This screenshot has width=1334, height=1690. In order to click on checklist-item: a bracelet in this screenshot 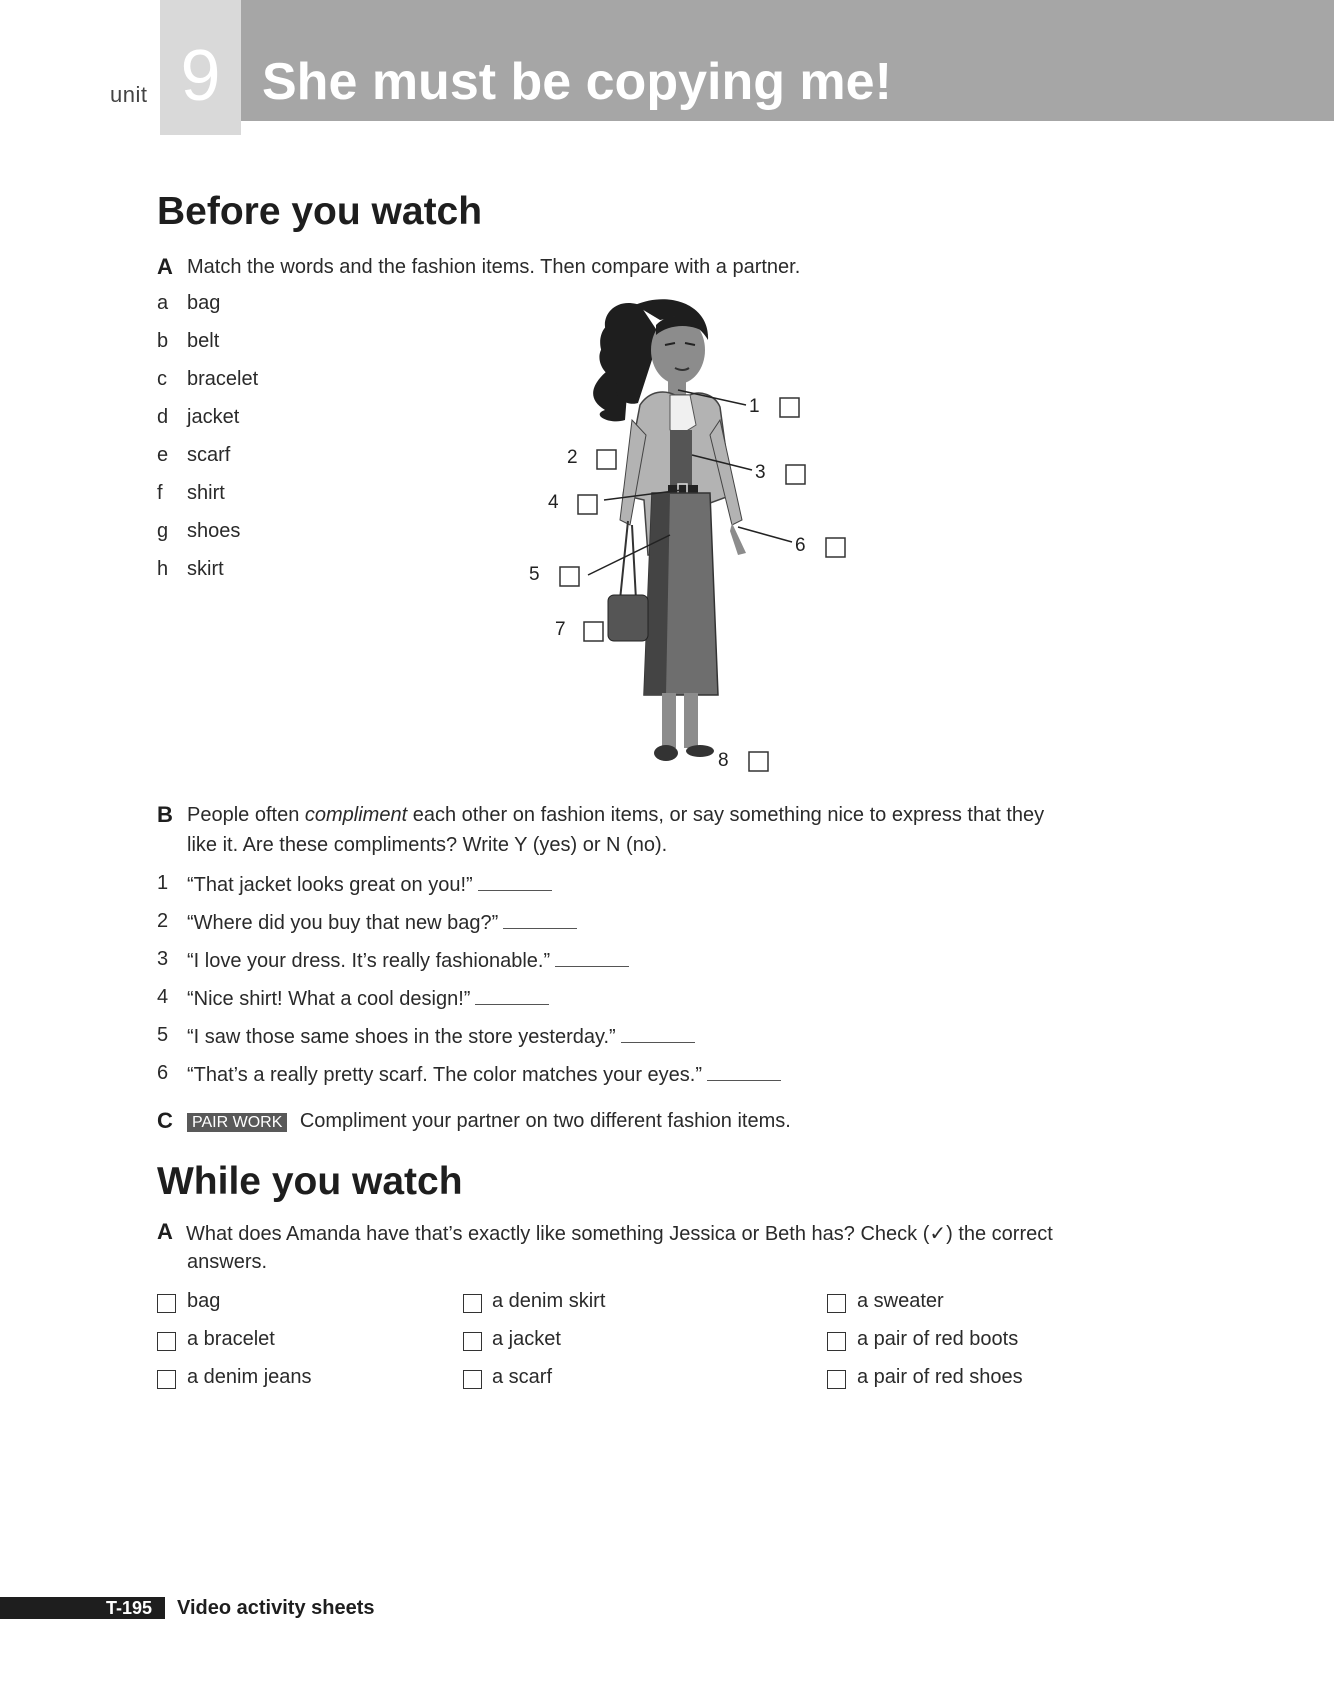, I will do `click(297, 1347)`.